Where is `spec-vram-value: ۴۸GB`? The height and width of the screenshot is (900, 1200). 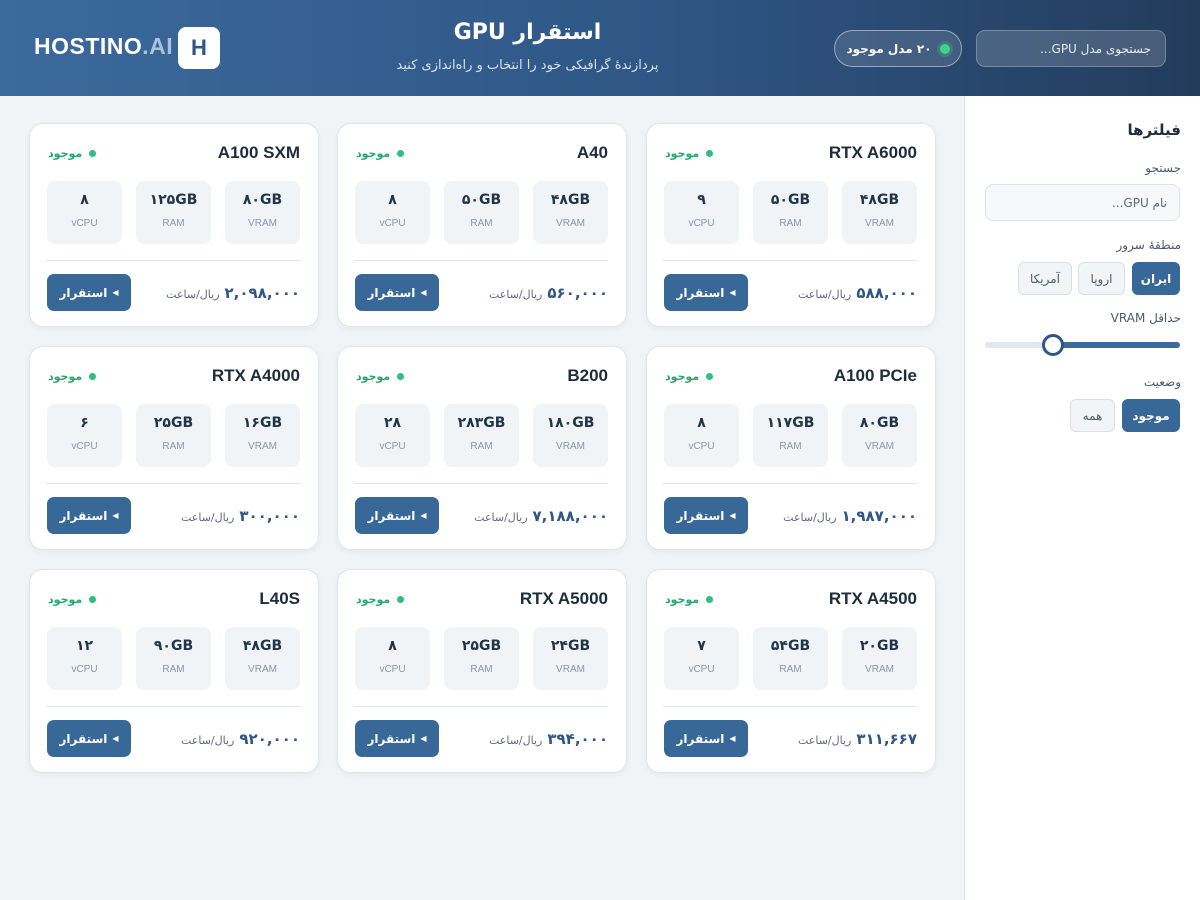
spec-vram-value: ۴۸GB is located at coordinates (570, 200).